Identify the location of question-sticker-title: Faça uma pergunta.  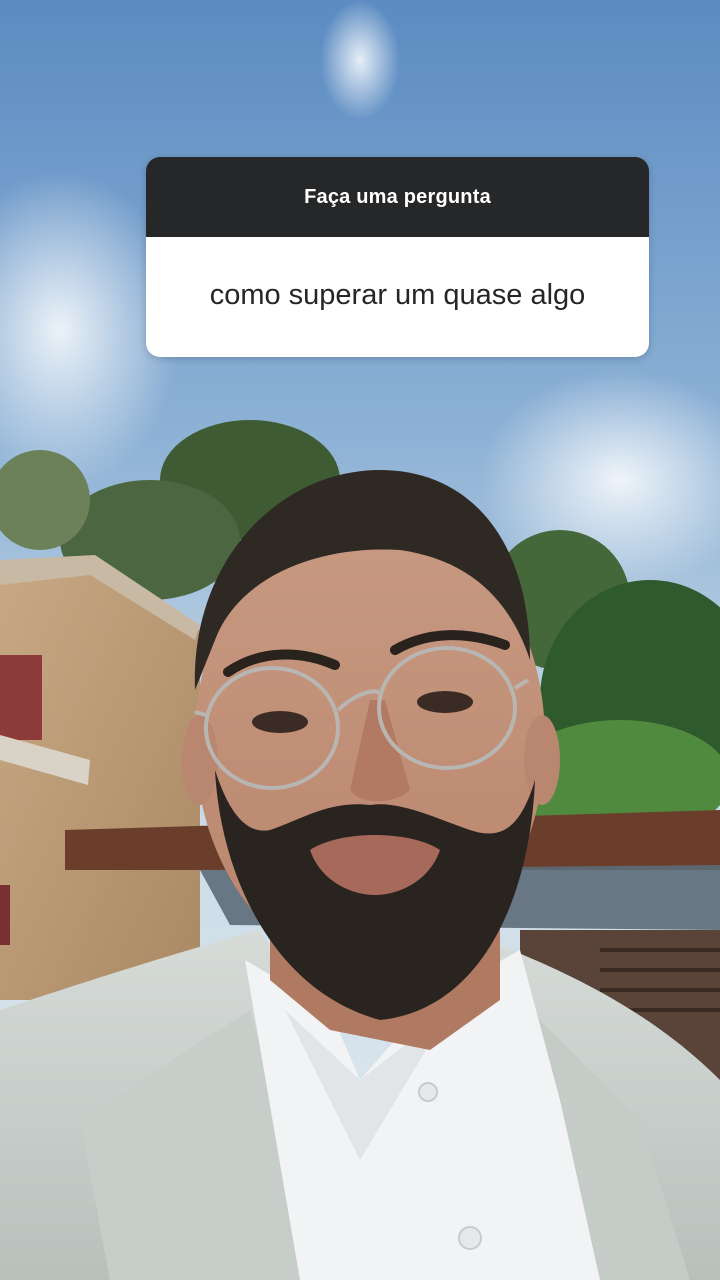
(397, 197).